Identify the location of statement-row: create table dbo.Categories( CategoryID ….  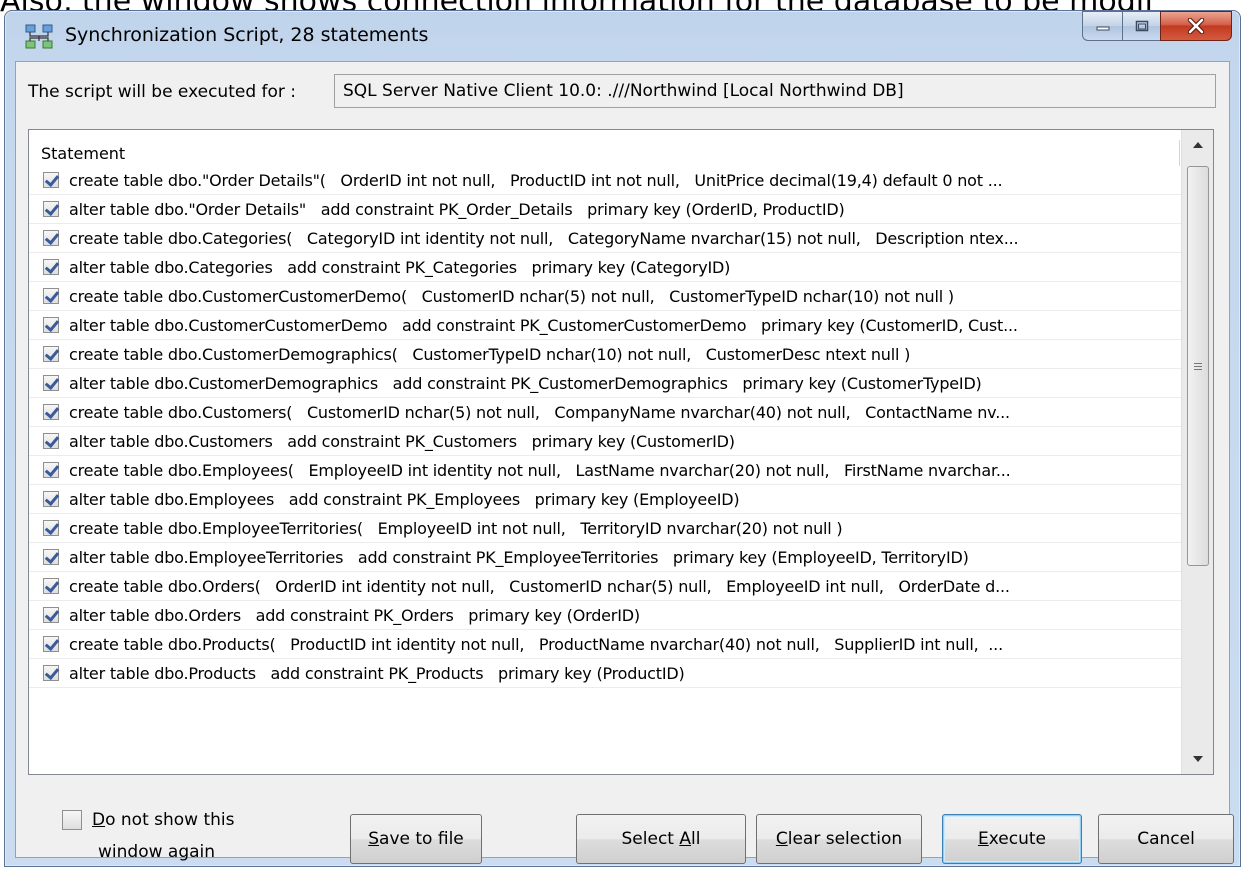
(605, 238).